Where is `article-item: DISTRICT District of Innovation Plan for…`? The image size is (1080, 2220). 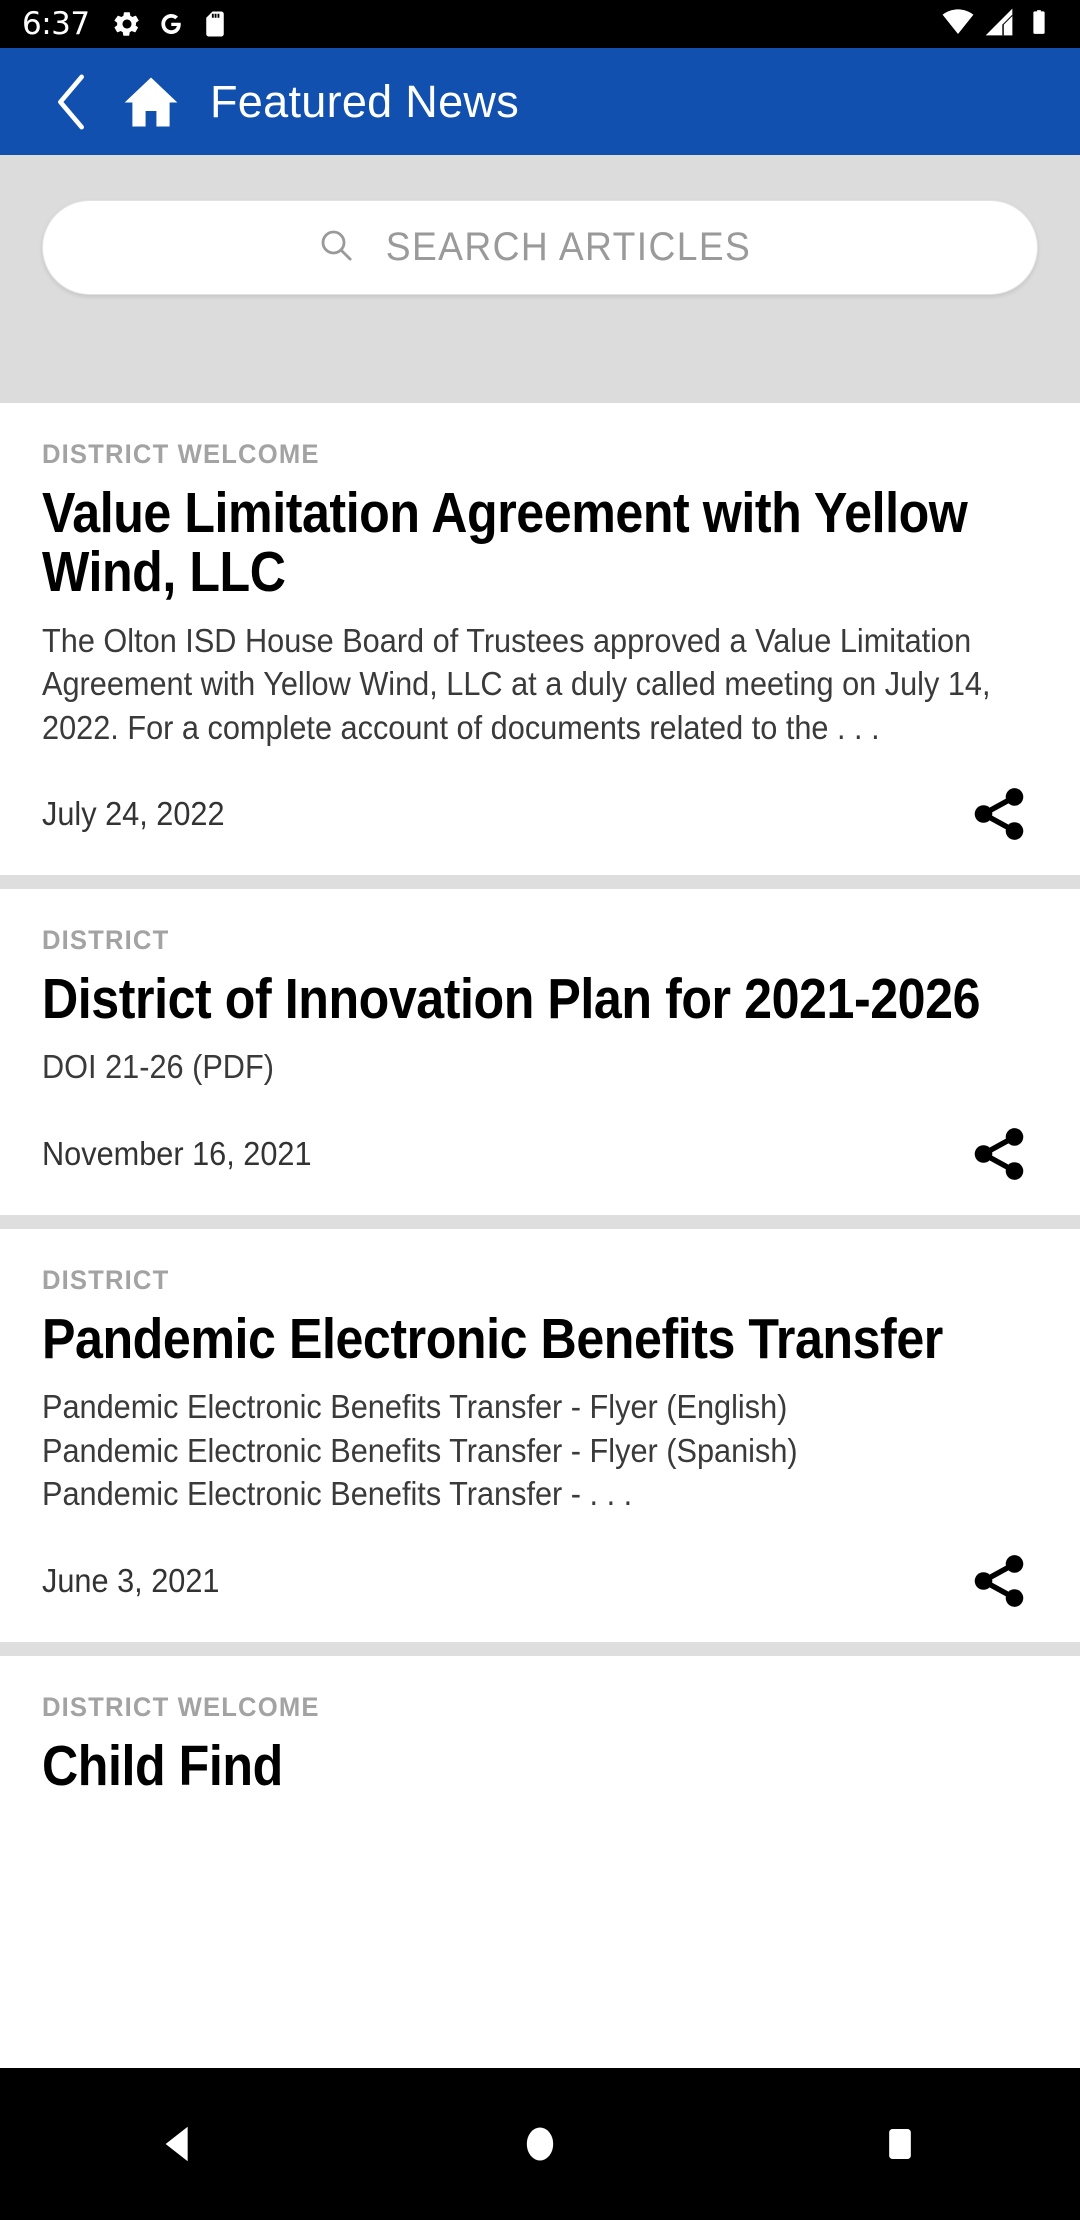 article-item: DISTRICT District of Innovation Plan for… is located at coordinates (540, 1052).